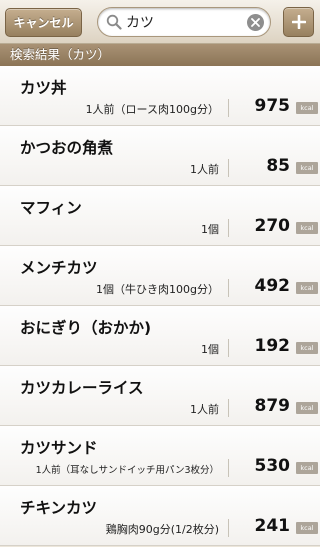 The height and width of the screenshot is (547, 320). Describe the element at coordinates (272, 406) in the screenshot. I see `item-calories: 879` at that location.